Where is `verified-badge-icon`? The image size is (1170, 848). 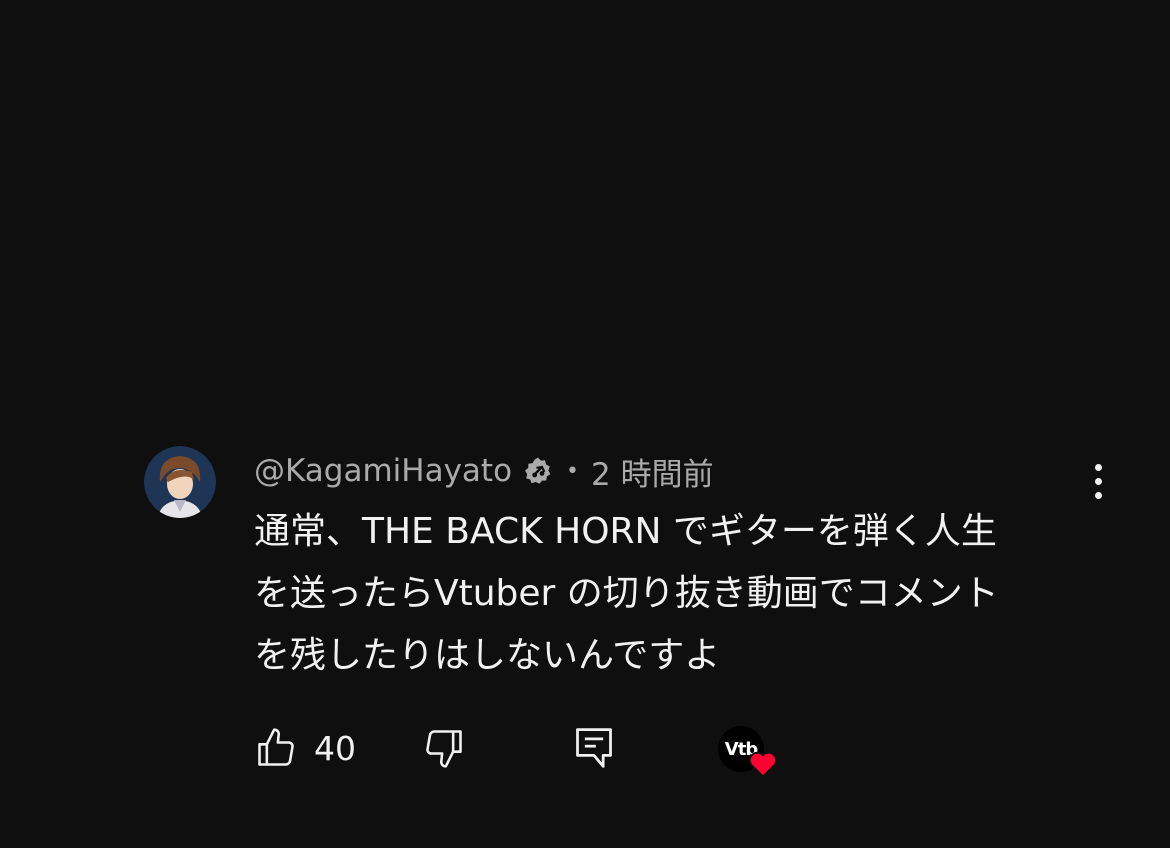
verified-badge-icon is located at coordinates (538, 470).